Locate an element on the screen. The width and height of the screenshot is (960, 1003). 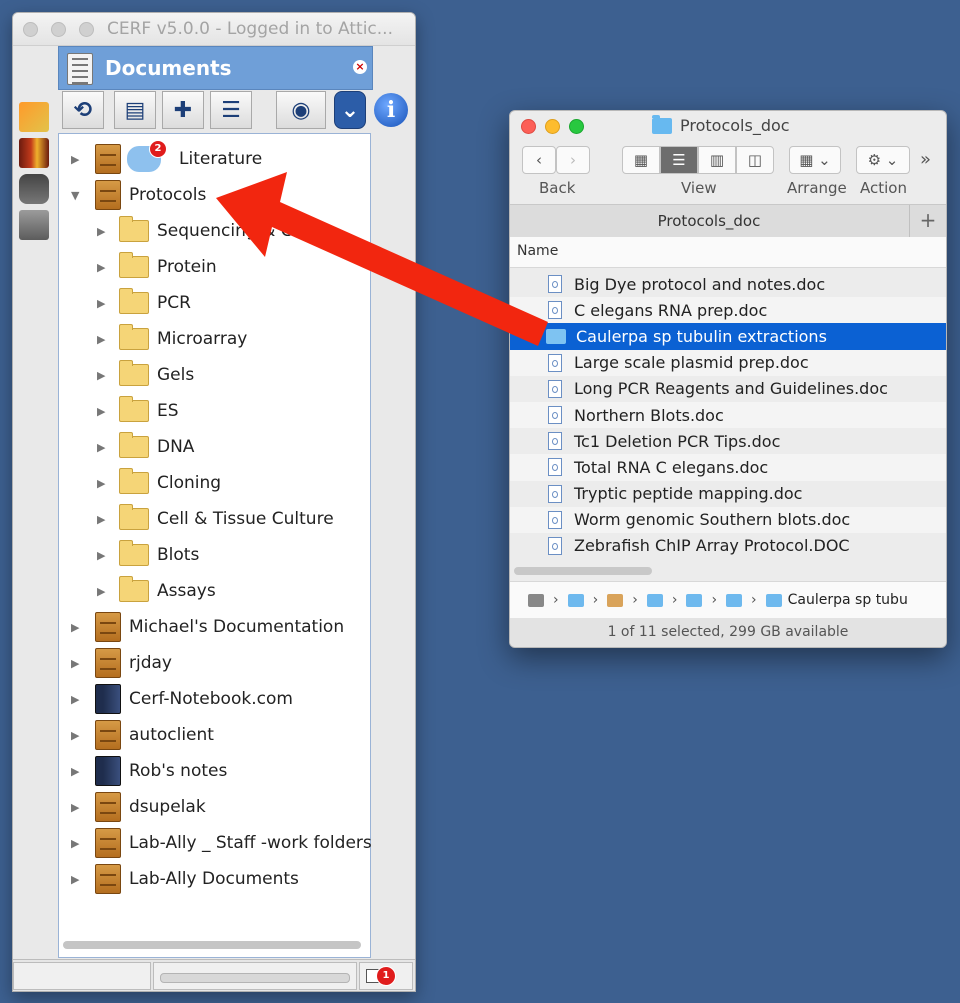
tree-item-literature: ▶ 2 Literature is located at coordinates (166, 157).